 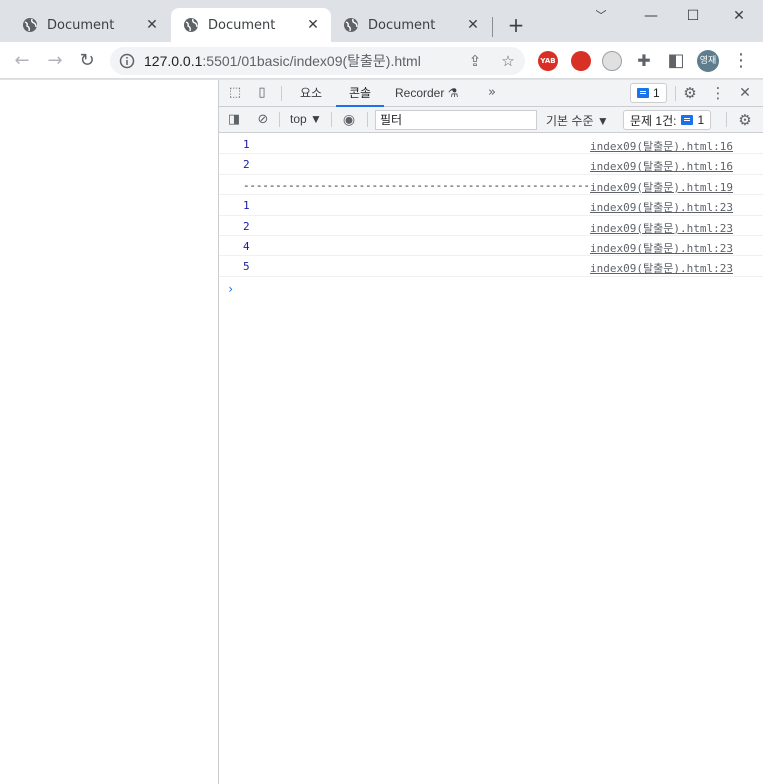 I want to click on tab-console: 콘솔, so click(x=360, y=93).